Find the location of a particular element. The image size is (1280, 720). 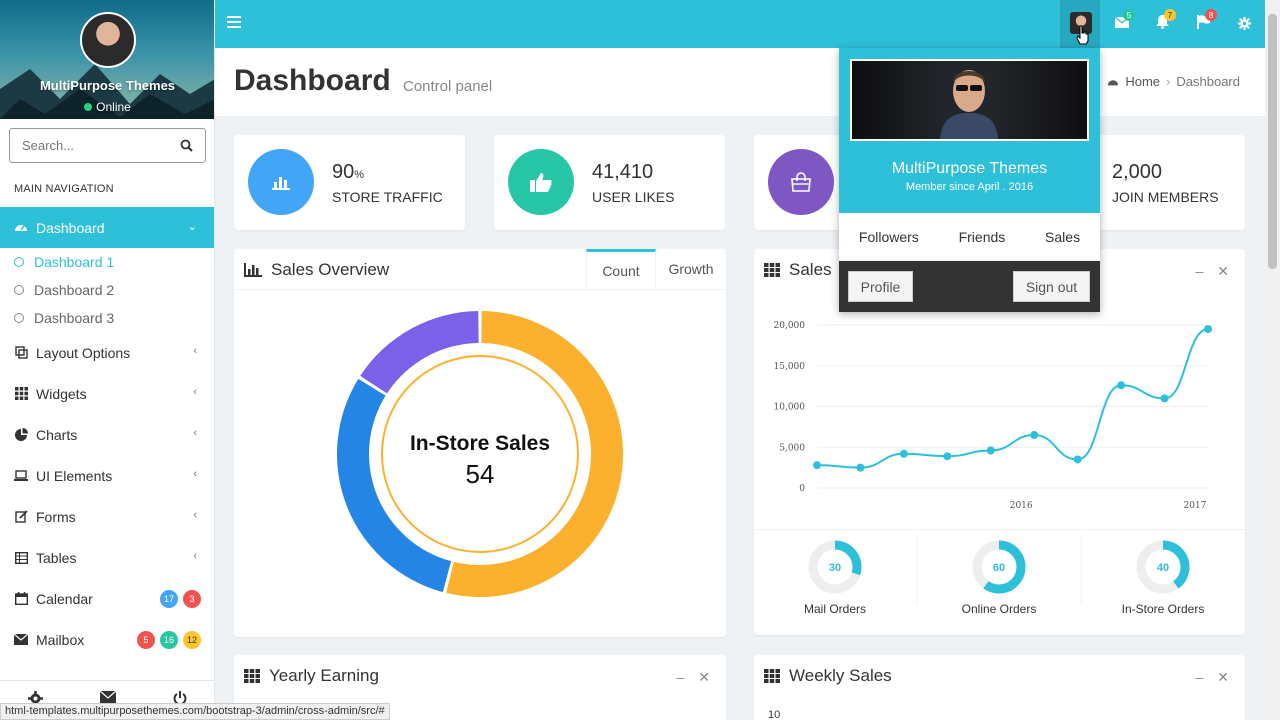

hamburger-menu-icon is located at coordinates (234, 22).